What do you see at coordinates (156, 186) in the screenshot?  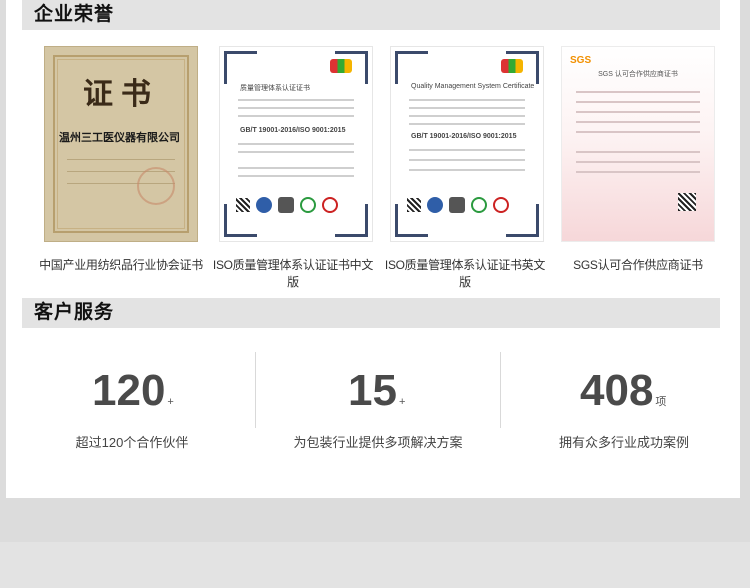 I see `seal-stamp` at bounding box center [156, 186].